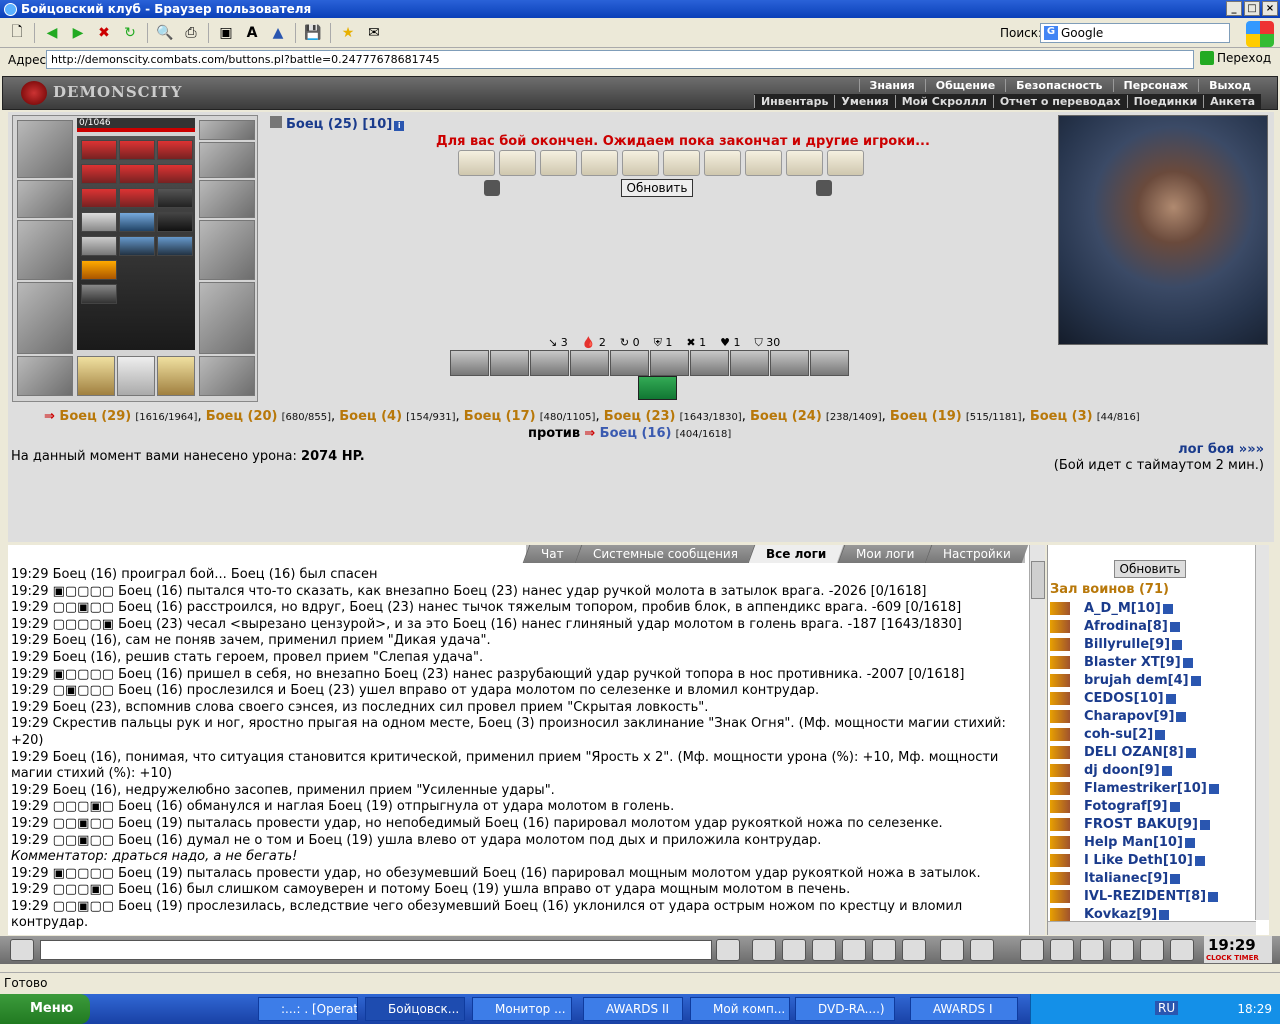 The height and width of the screenshot is (1024, 1280). I want to click on player-name: dj doon[9], so click(1122, 770).